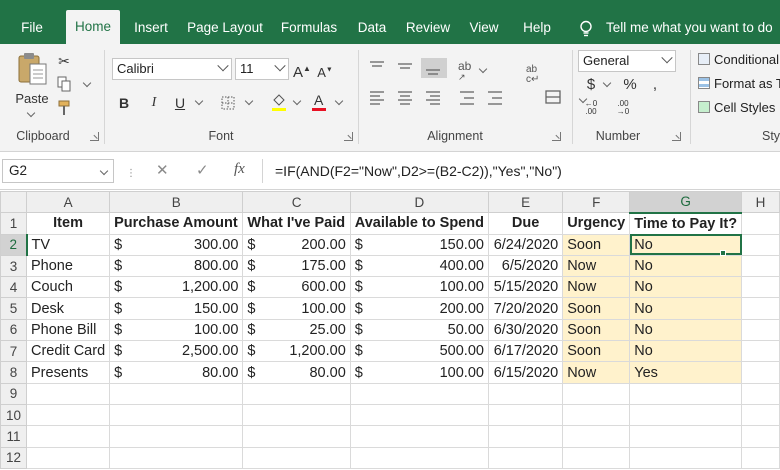 This screenshot has height=470, width=780. I want to click on cell-item: Phone Bill, so click(68, 330).